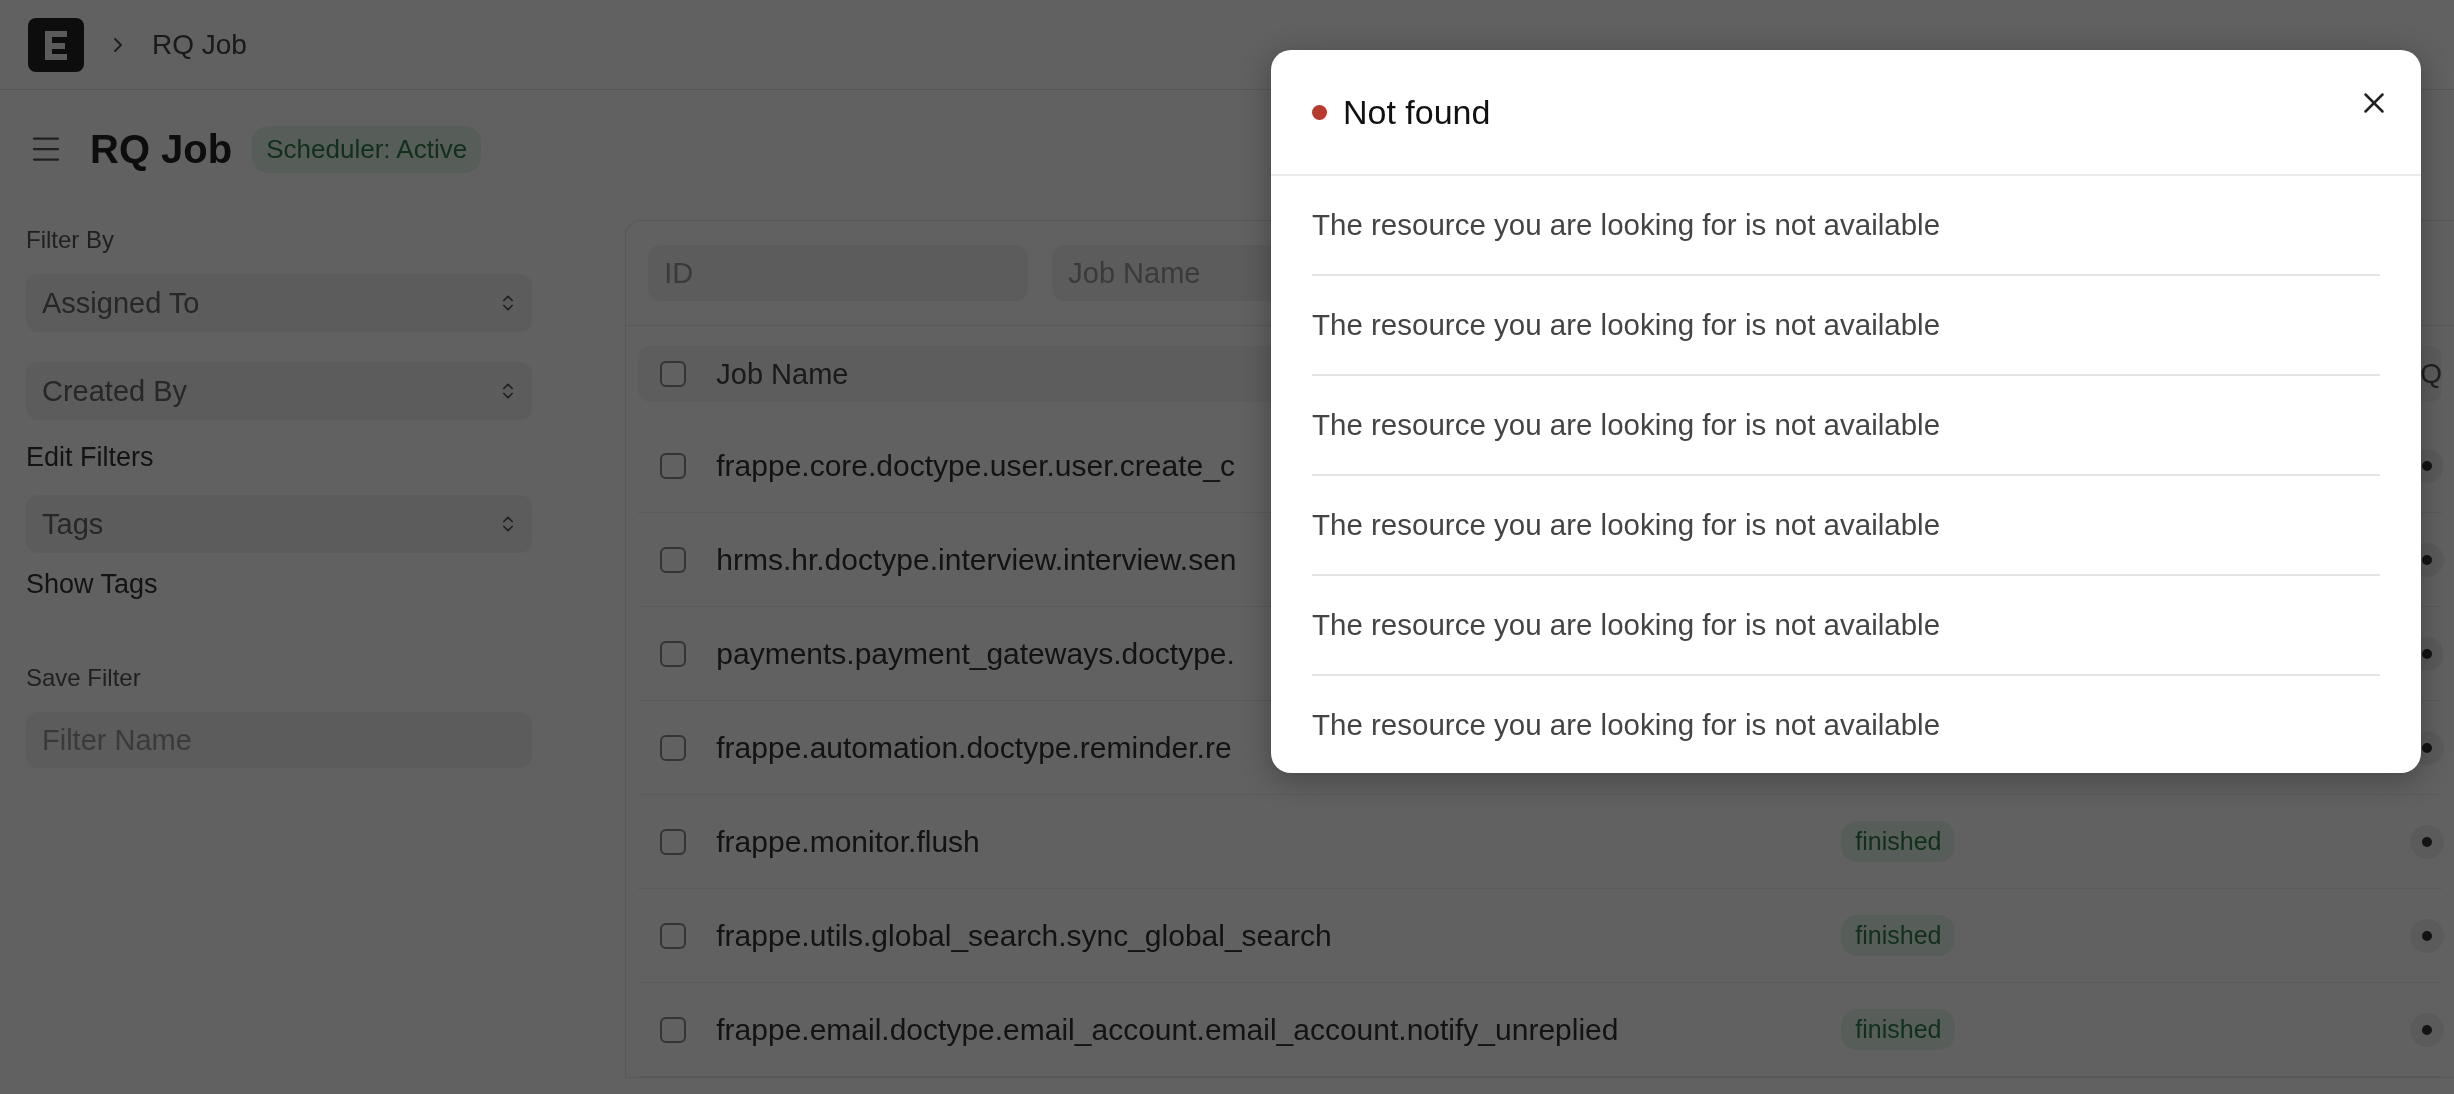  What do you see at coordinates (83, 678) in the screenshot?
I see `save-filter-label: Save Filter` at bounding box center [83, 678].